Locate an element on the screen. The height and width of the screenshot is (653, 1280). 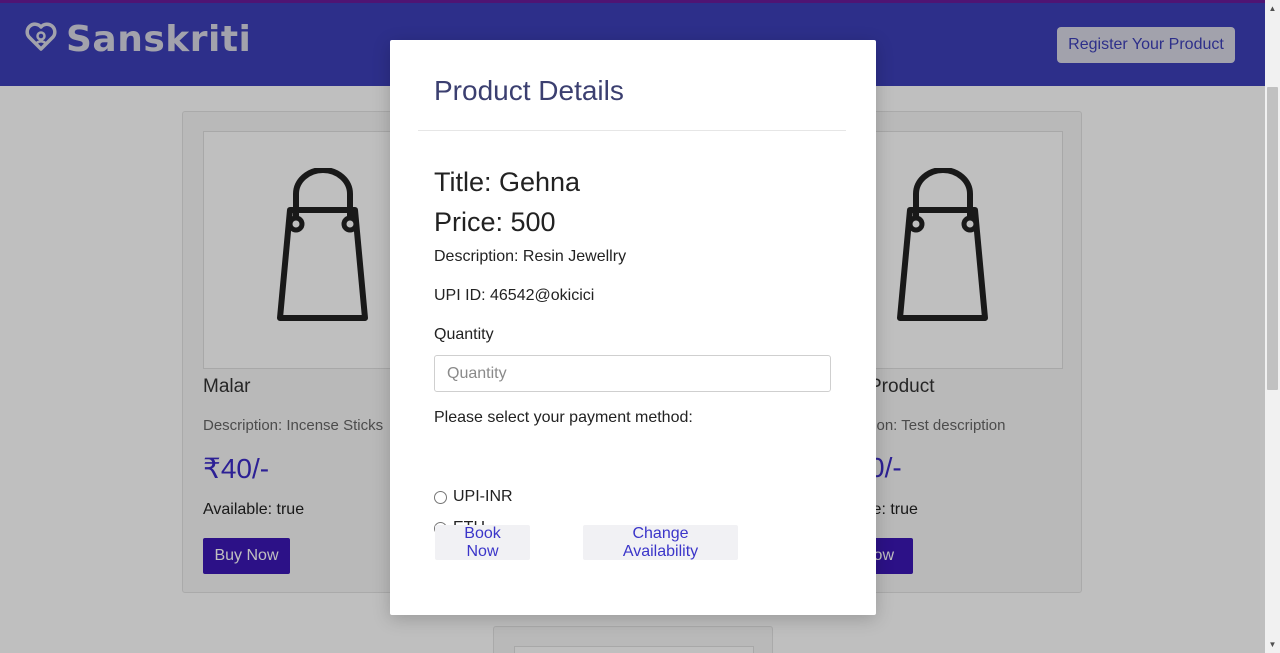
change-availability-button: Change Availability is located at coordinates (660, 542).